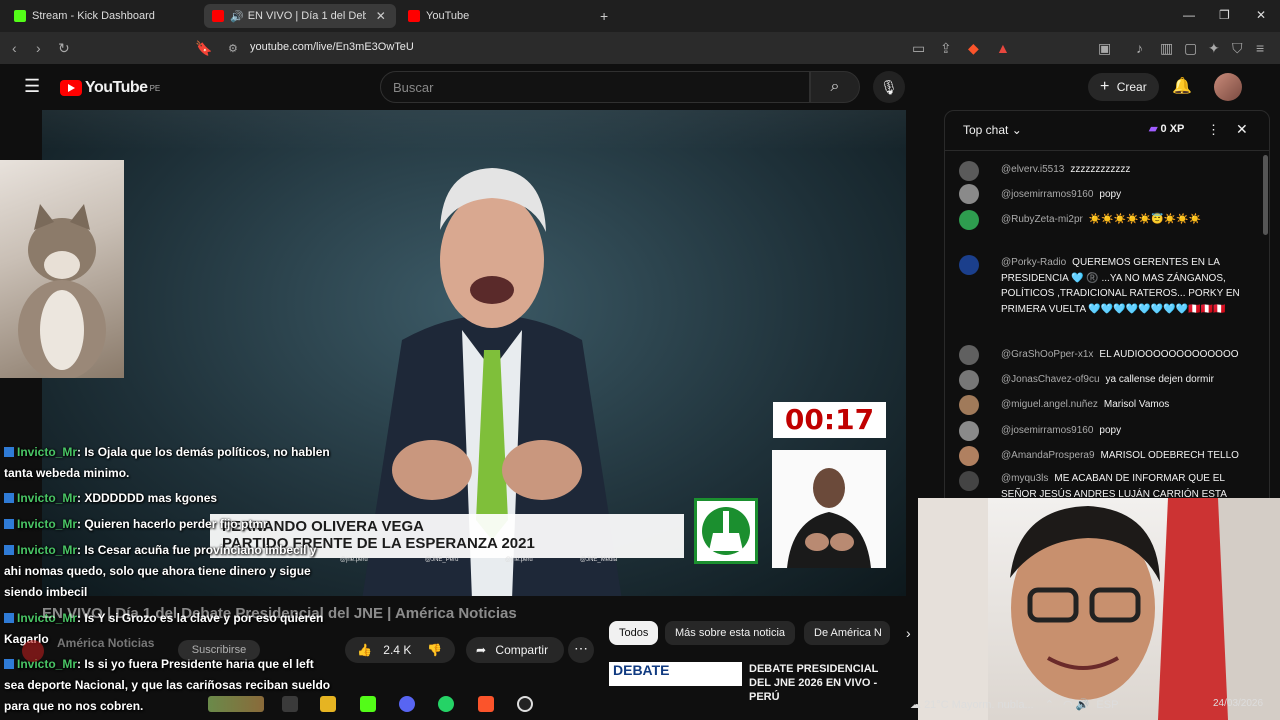  I want to click on chevron-down-icon: ⌄, so click(1016, 130).